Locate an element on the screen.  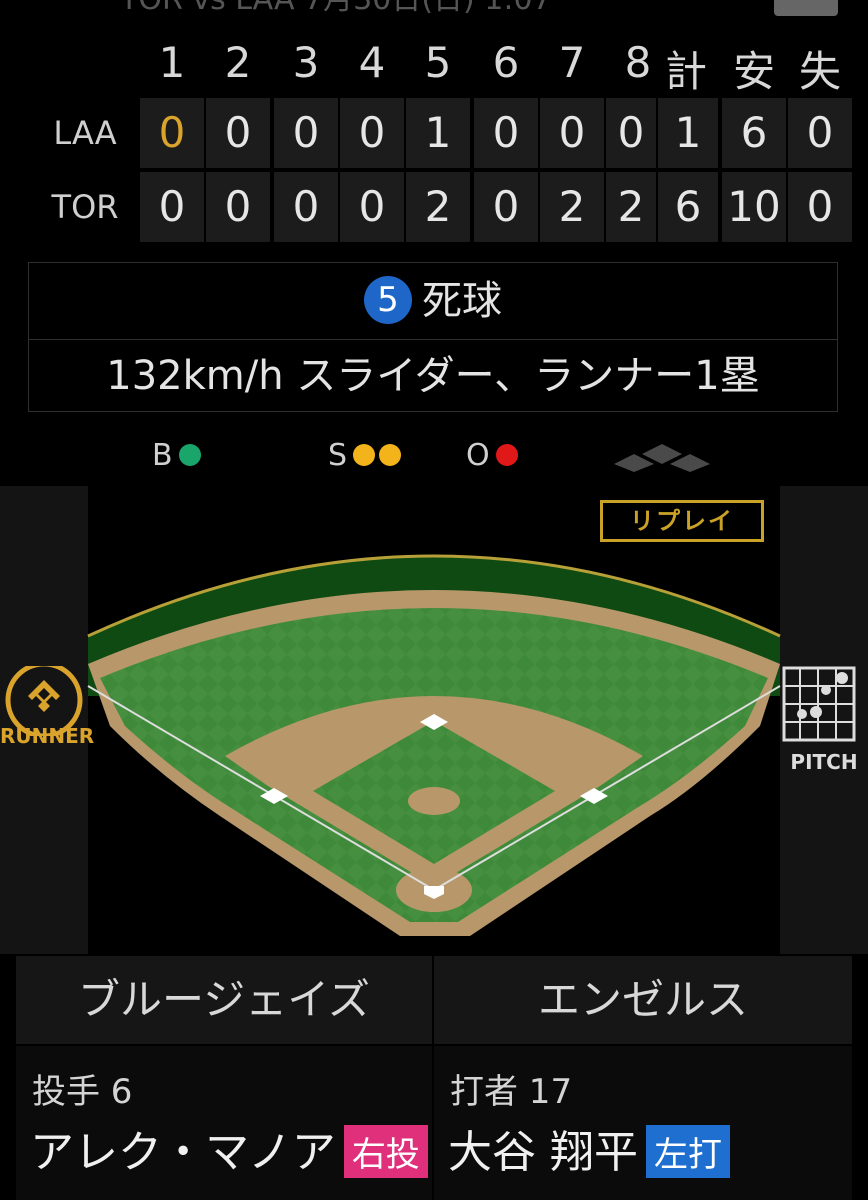
pitcher-name-line: アレク・マノア 右投 is located at coordinates (229, 1149).